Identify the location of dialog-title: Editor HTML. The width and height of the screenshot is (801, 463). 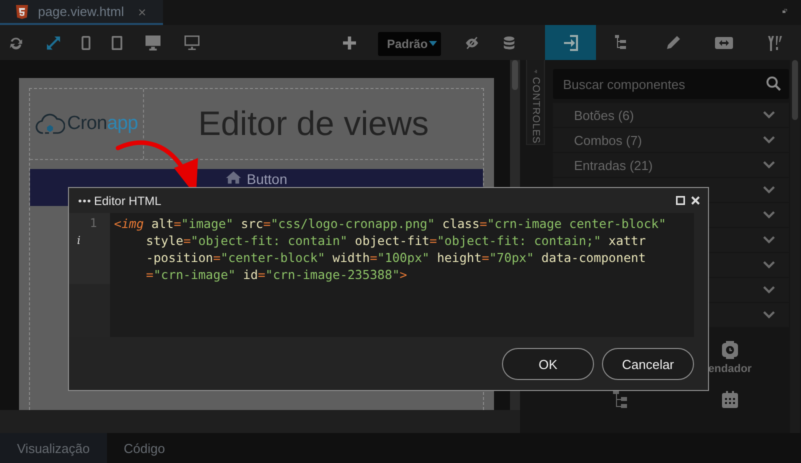
(128, 201).